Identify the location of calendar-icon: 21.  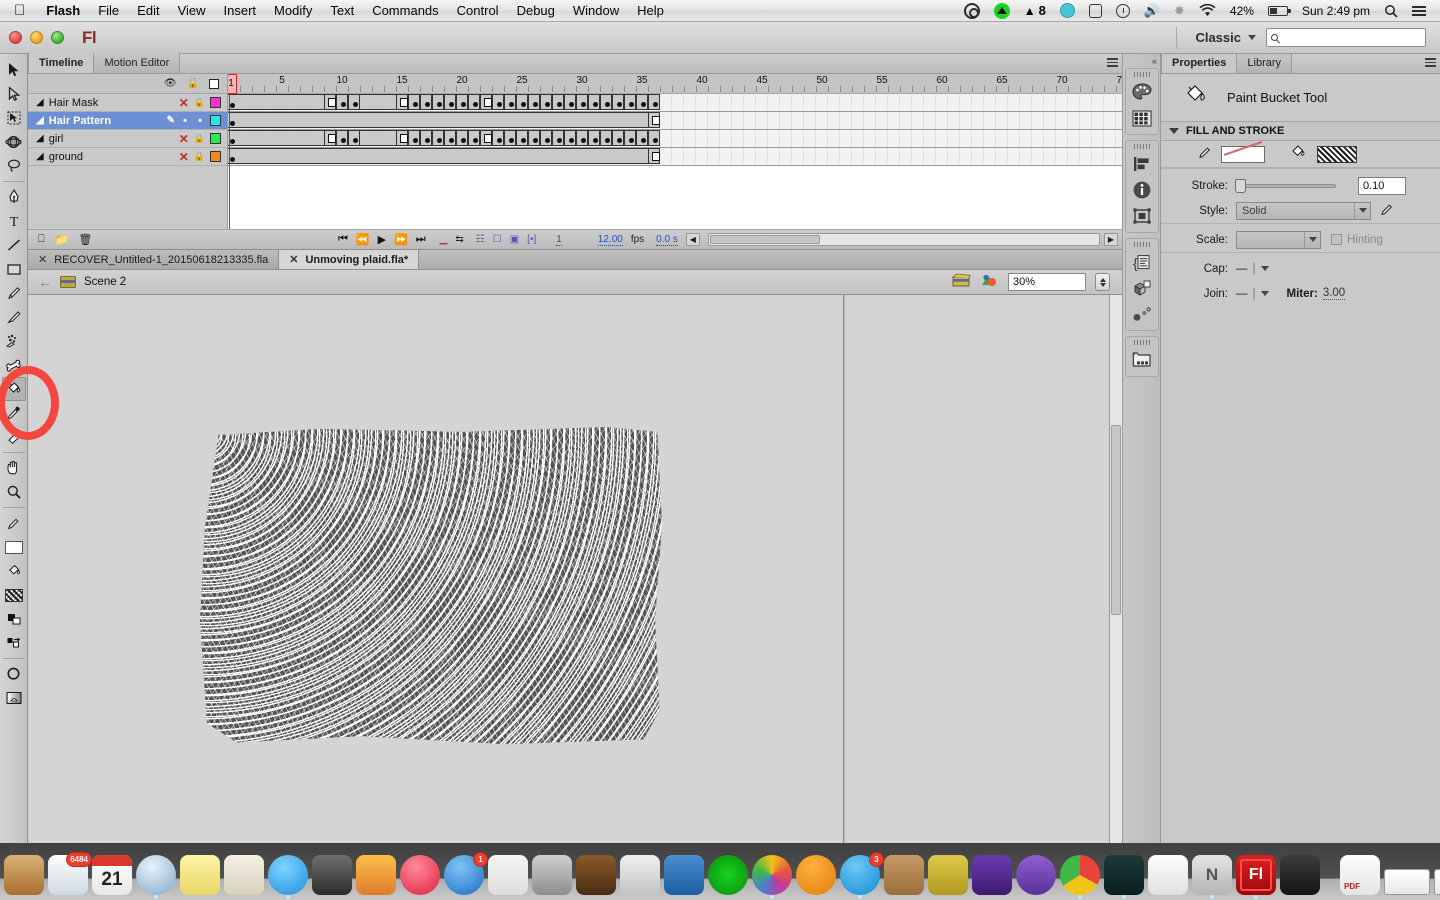
(112, 875).